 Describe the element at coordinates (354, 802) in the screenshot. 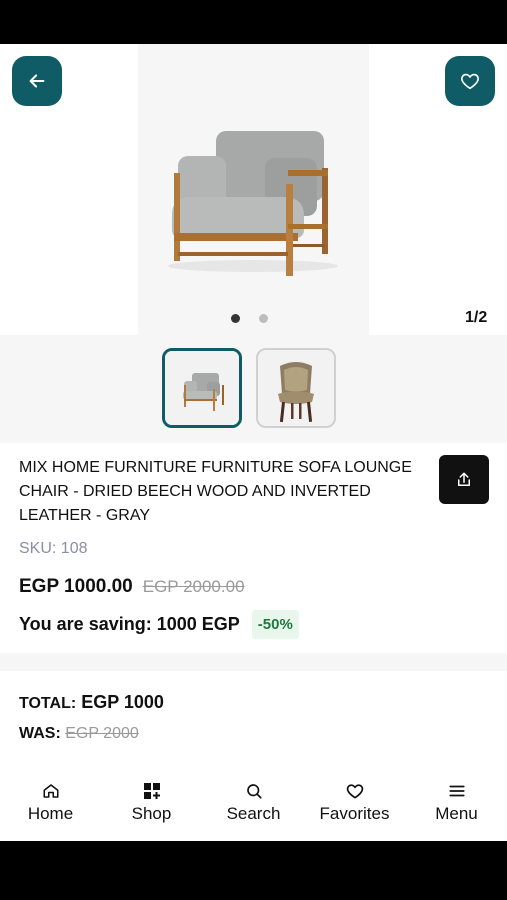

I see `tab-favorites: Favorites` at that location.